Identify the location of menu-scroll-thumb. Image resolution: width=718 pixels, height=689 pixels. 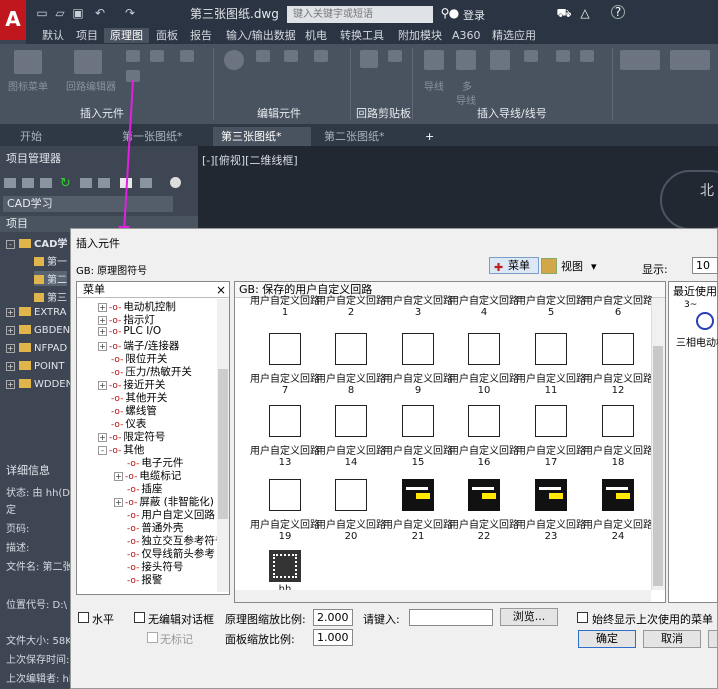
(223, 444).